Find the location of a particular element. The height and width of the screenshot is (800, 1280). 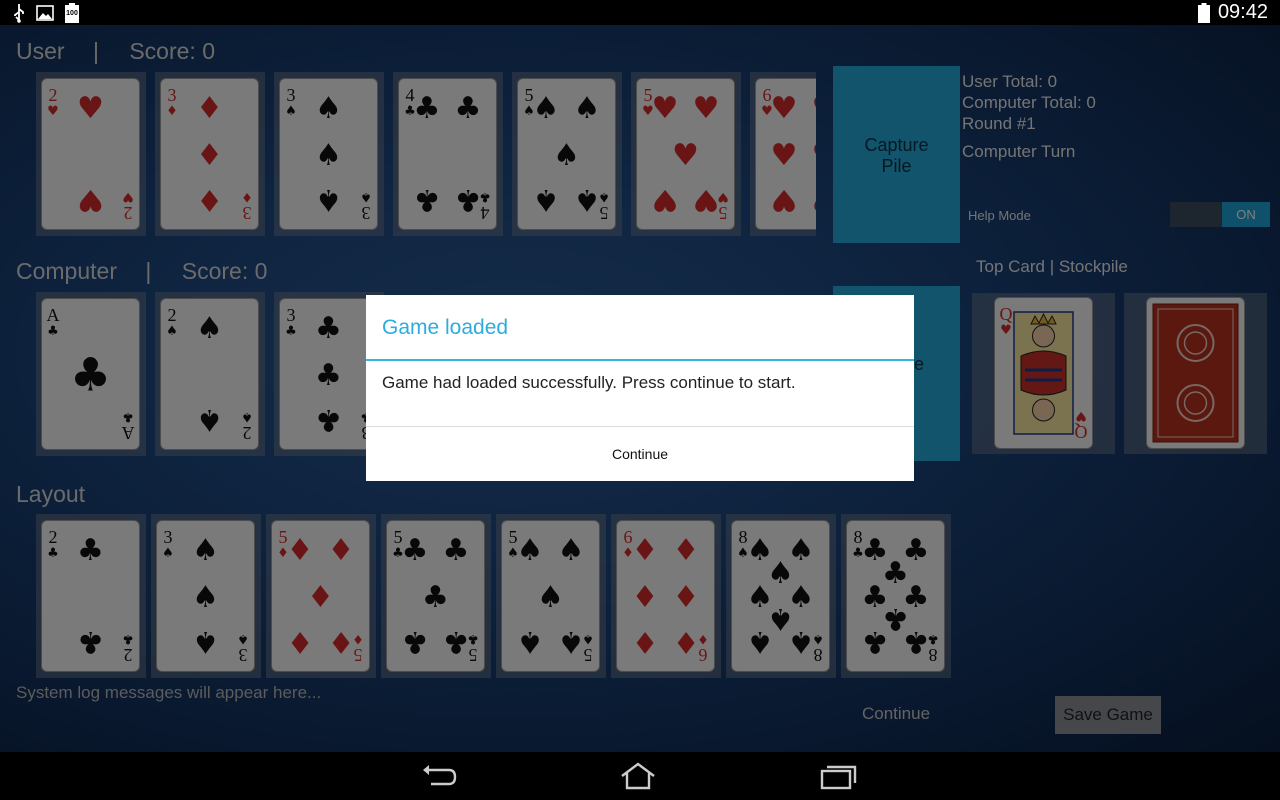

status-bar: 100 09:42 is located at coordinates (640, 12).